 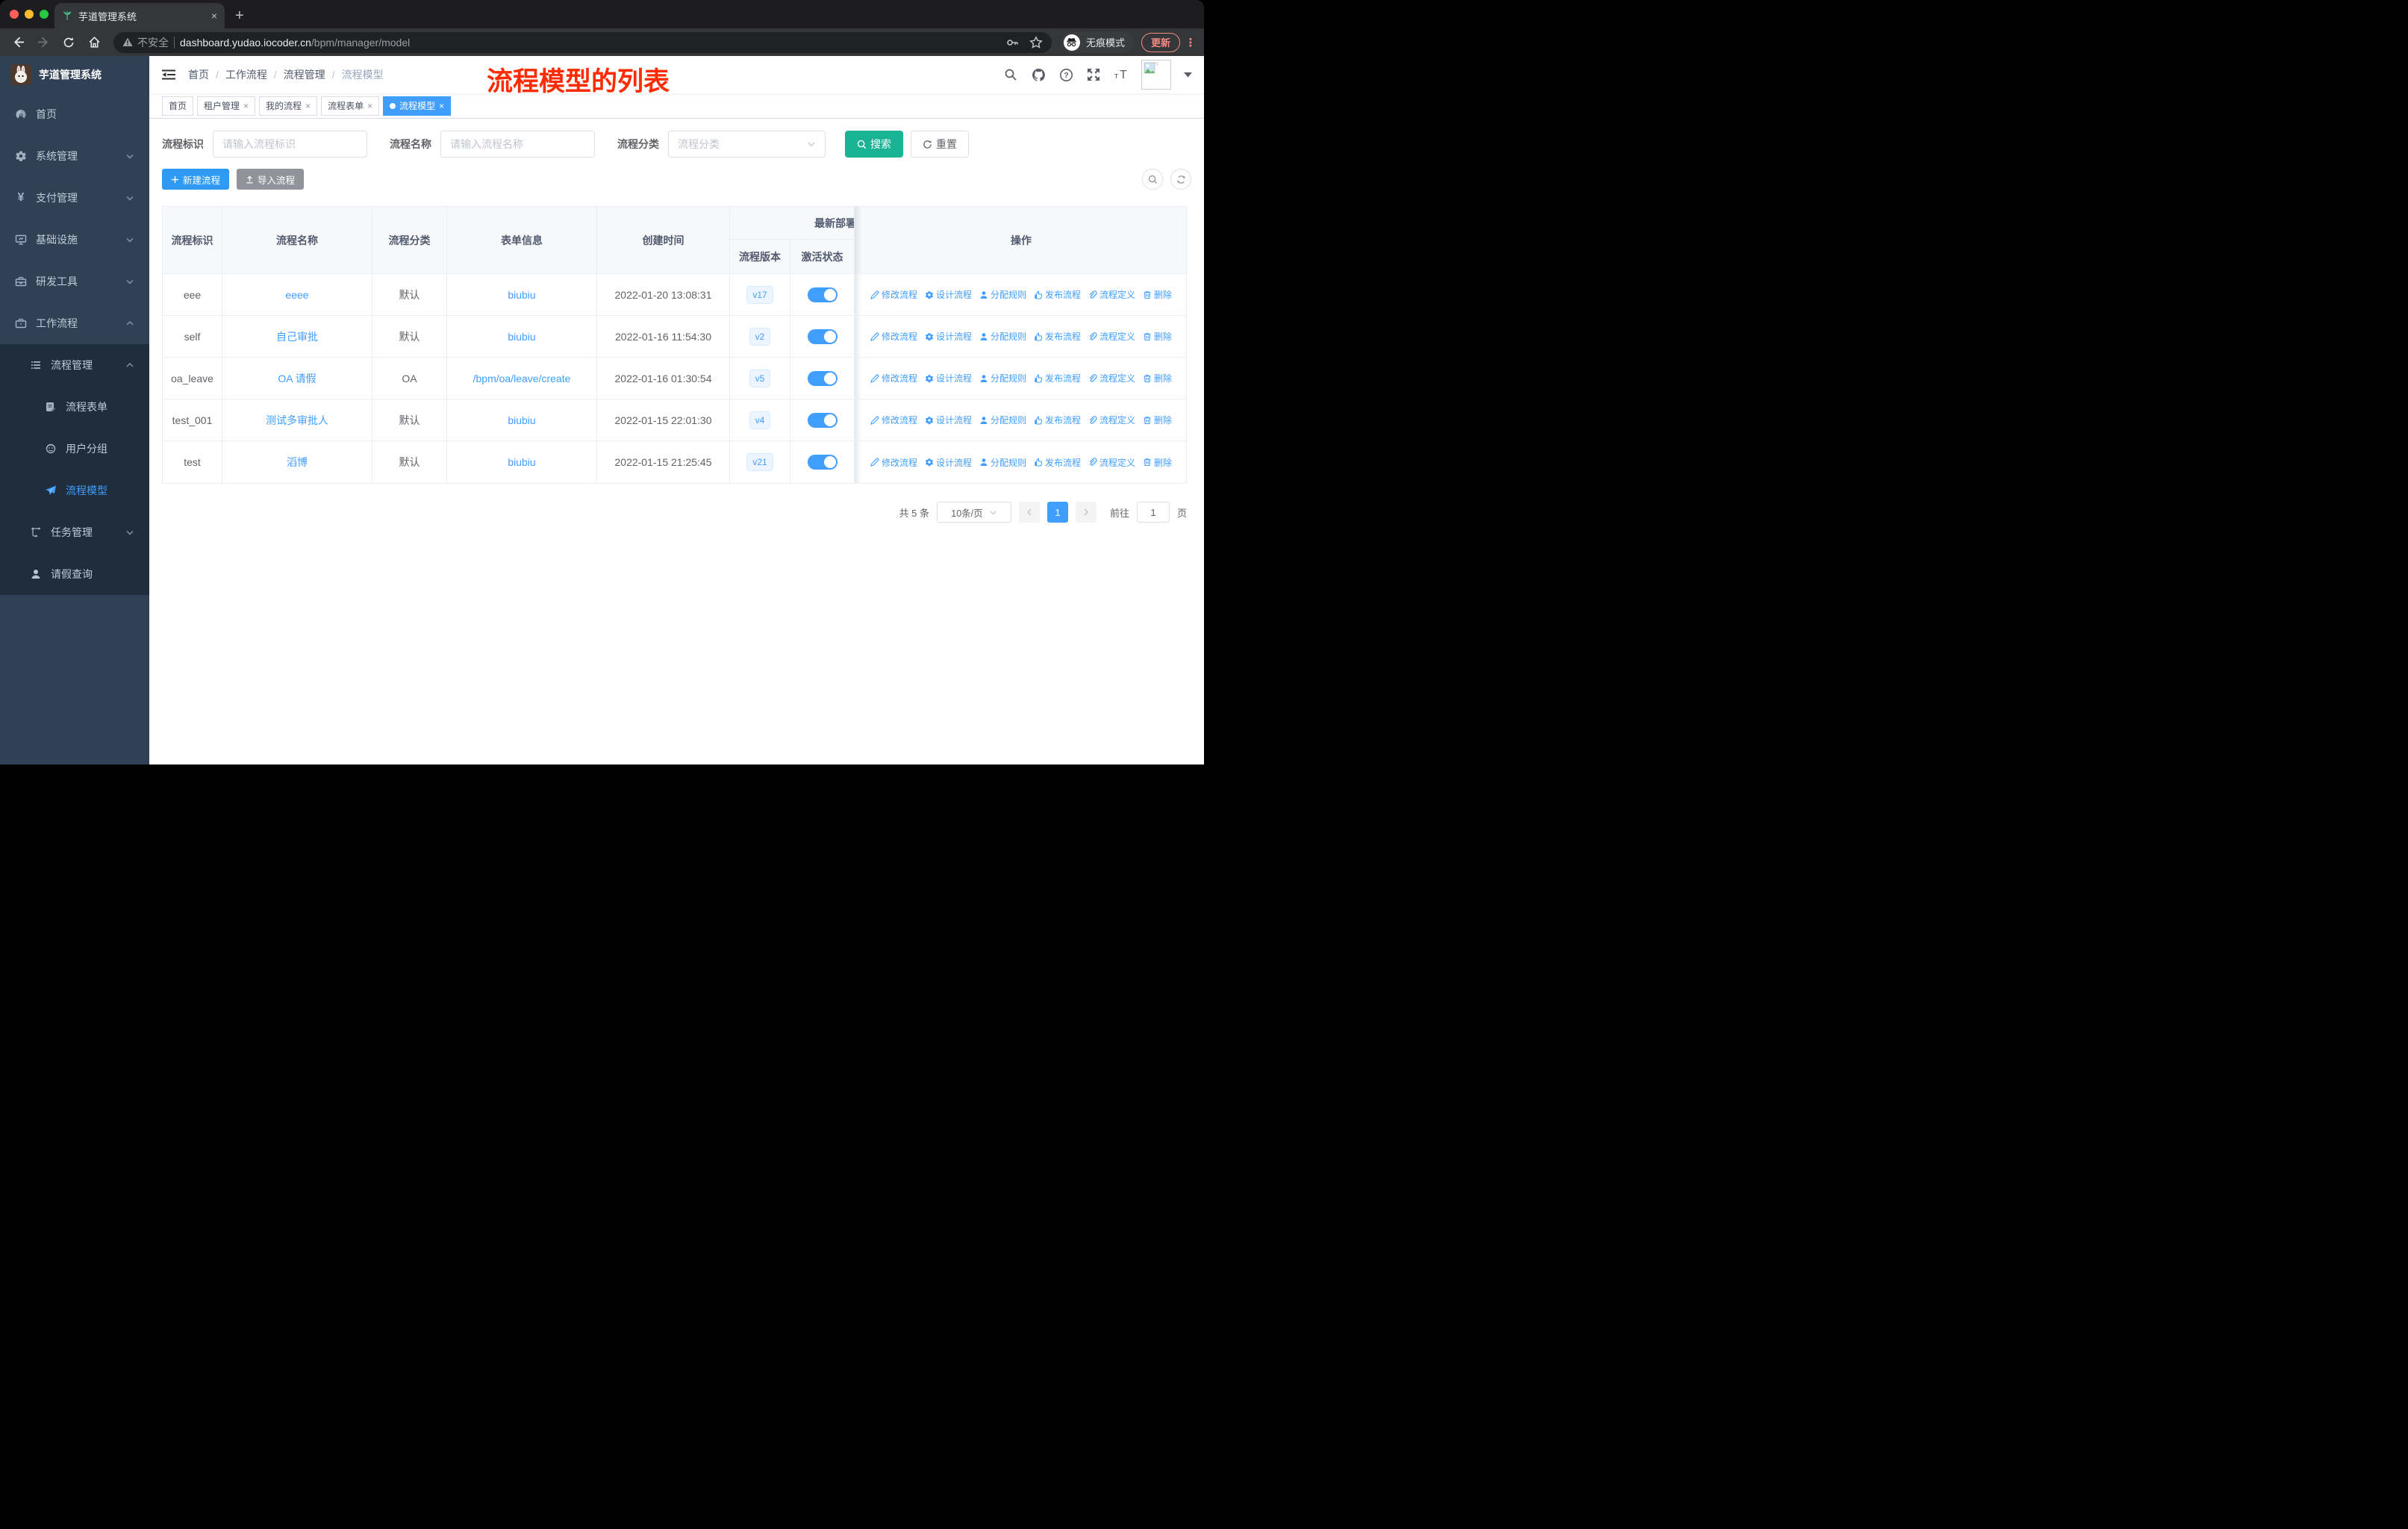 What do you see at coordinates (178, 106) in the screenshot?
I see `tag-home: 首页` at bounding box center [178, 106].